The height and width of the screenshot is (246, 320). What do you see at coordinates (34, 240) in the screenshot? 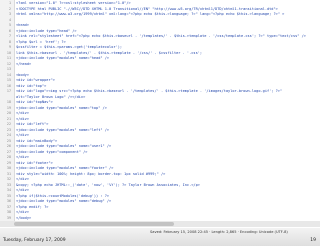
I see `footer-date: Tuesday, February 17, 2009` at bounding box center [34, 240].